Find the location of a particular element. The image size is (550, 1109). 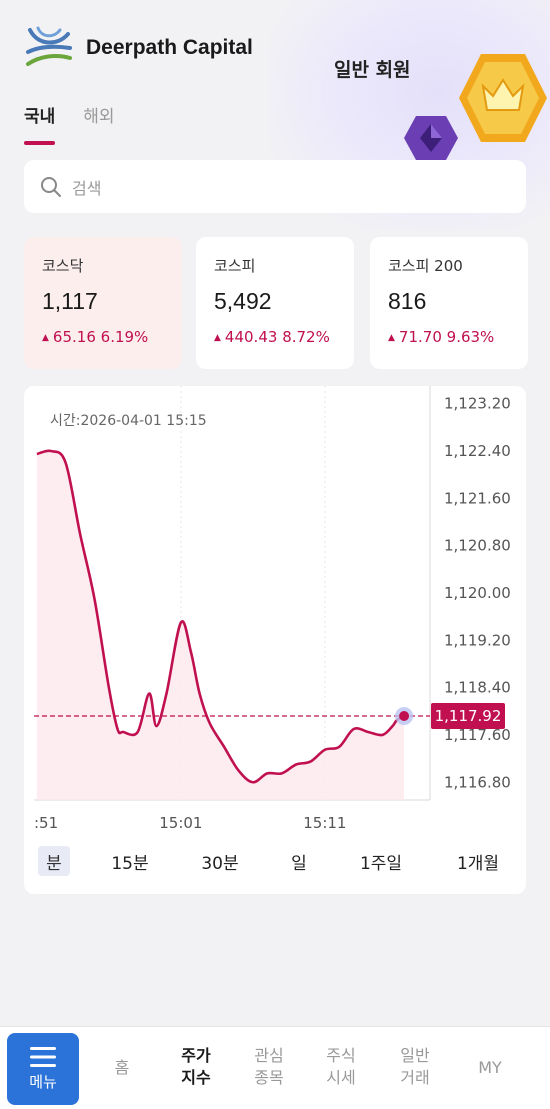

nav-item-label: MY is located at coordinates (490, 1067).